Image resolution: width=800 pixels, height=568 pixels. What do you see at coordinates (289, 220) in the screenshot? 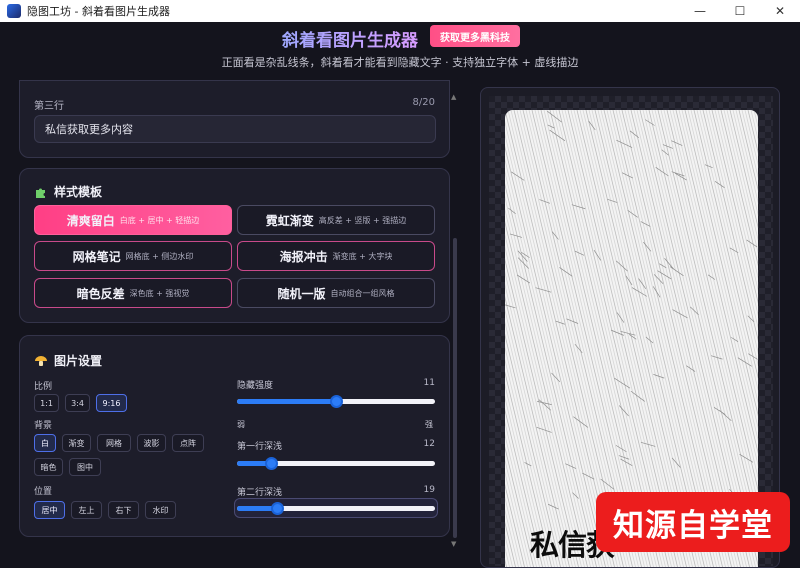
I see `template-name: 霓虹渐变` at bounding box center [289, 220].